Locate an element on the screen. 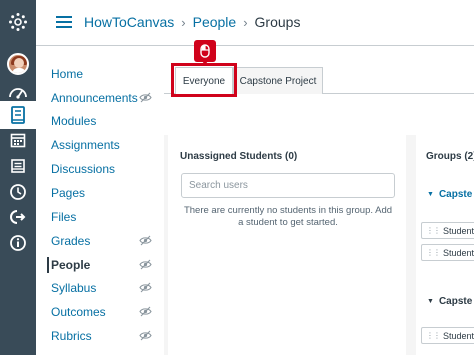 The image size is (474, 355). course-nav-label: Files is located at coordinates (64, 217).